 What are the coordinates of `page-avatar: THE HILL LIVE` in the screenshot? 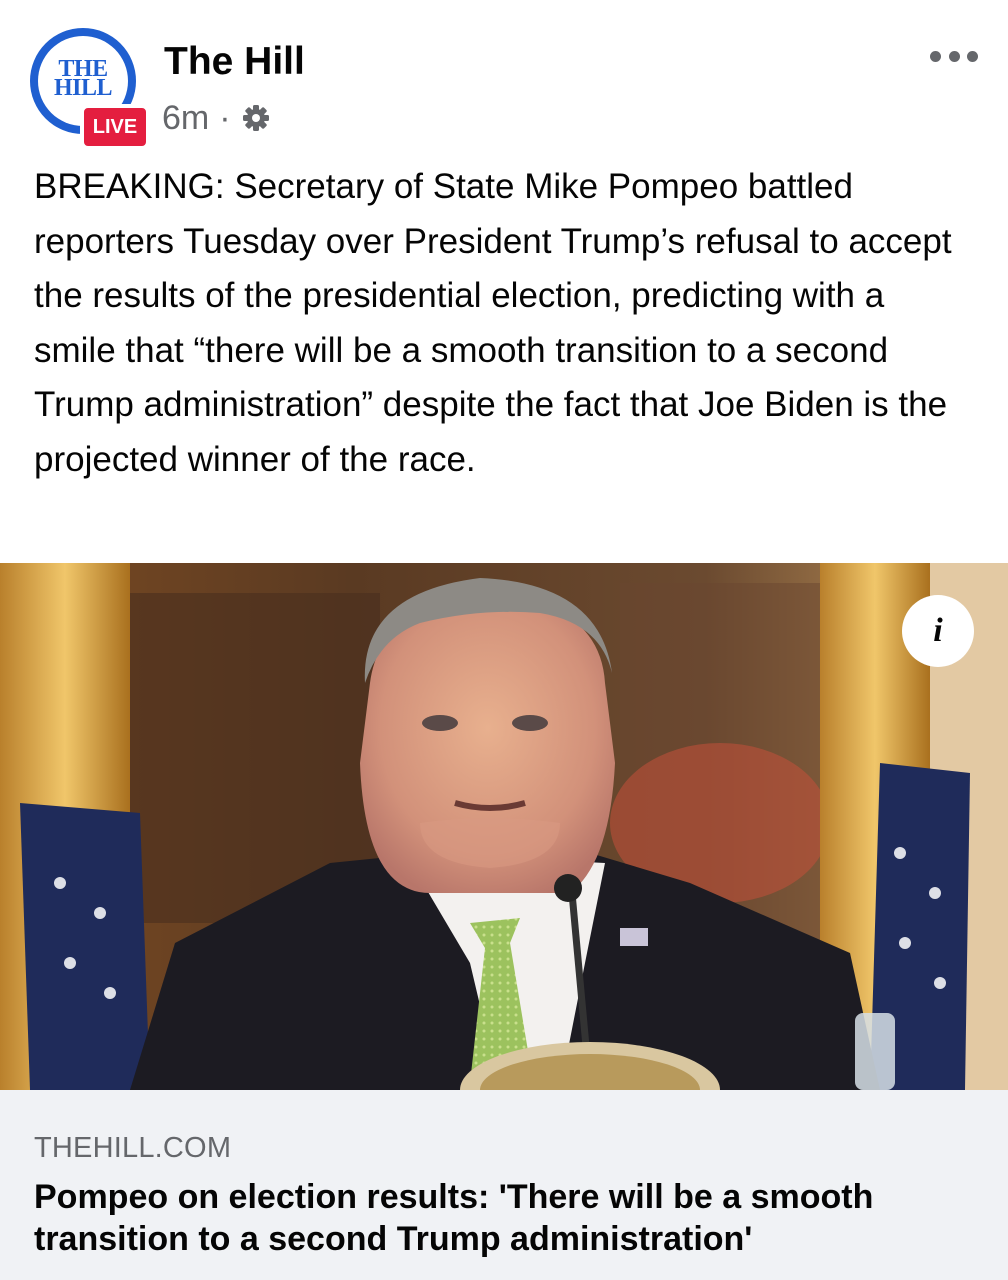 It's located at (90, 89).